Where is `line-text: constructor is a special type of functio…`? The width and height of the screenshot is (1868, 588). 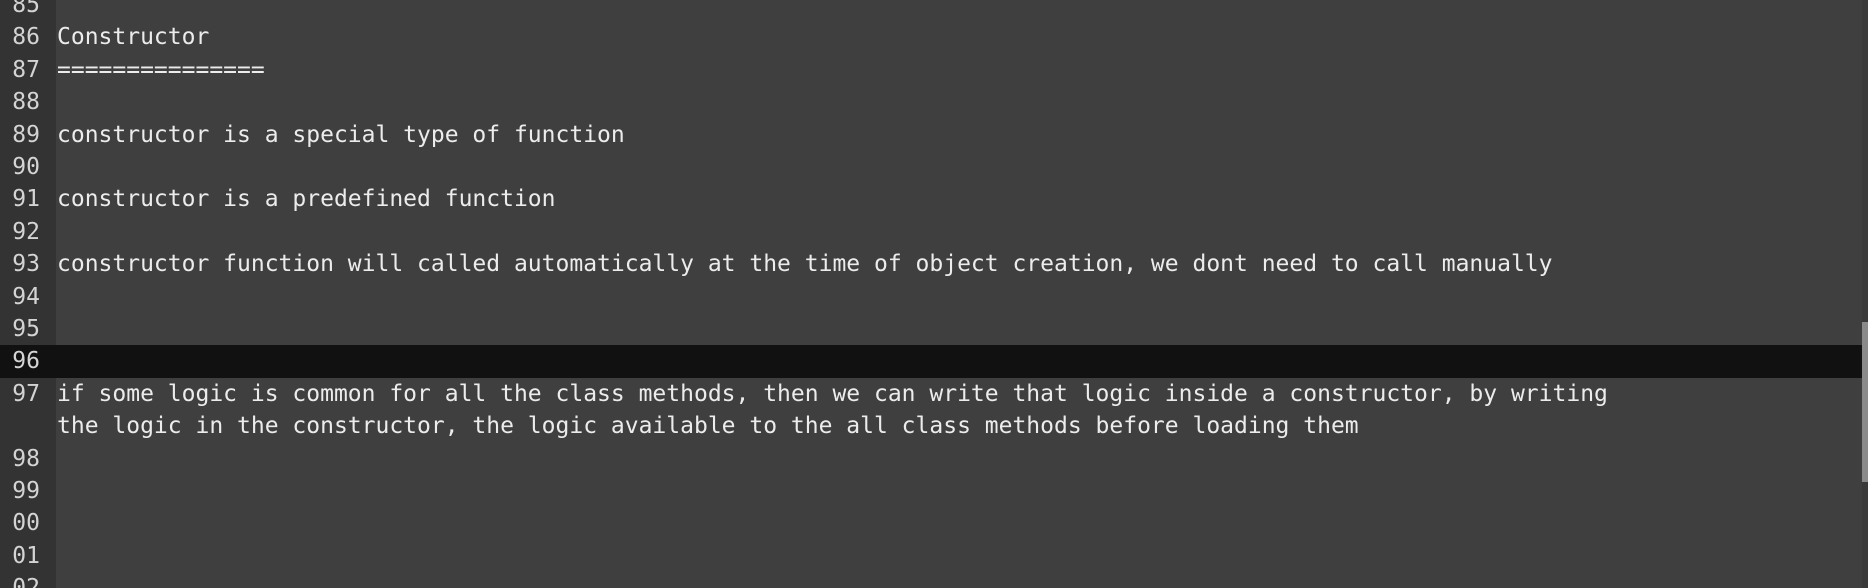 line-text: constructor is a special type of functio… is located at coordinates (341, 135).